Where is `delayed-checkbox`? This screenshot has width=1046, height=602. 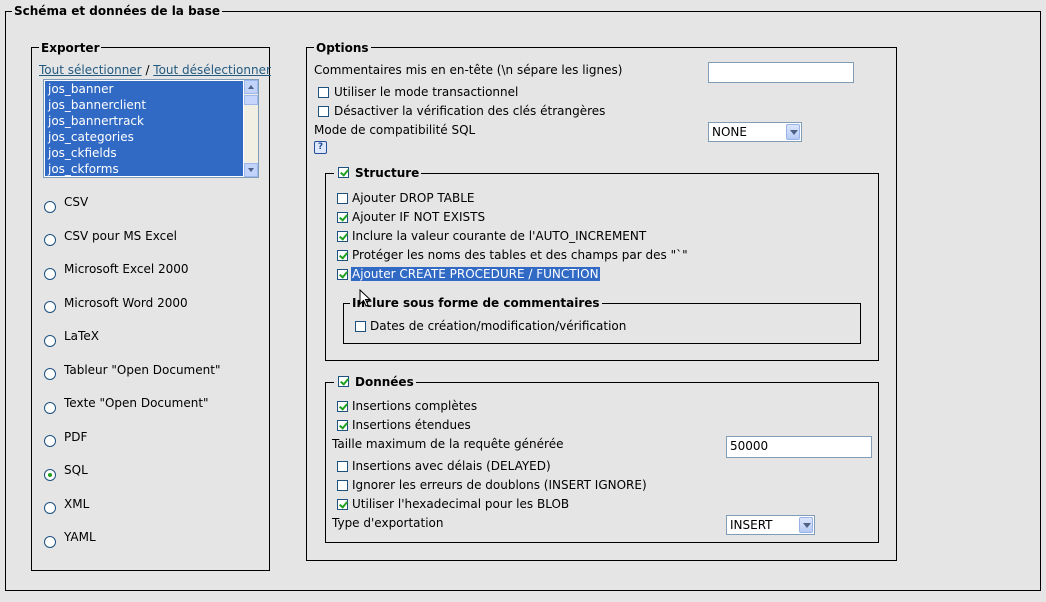
delayed-checkbox is located at coordinates (342, 466).